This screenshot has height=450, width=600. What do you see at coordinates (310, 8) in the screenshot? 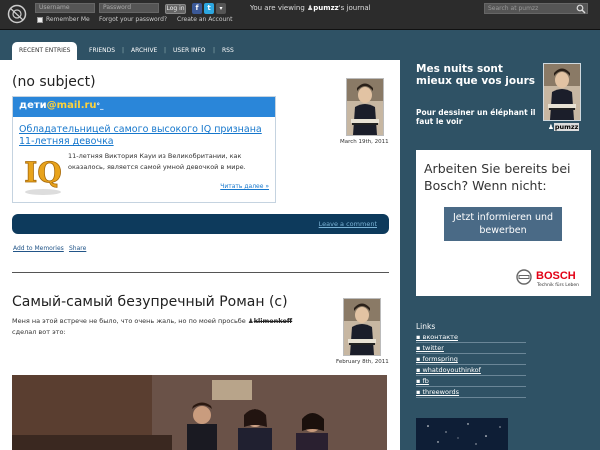
I see `viewing-journal-text: You are viewing ♟pumzz's journal` at bounding box center [310, 8].